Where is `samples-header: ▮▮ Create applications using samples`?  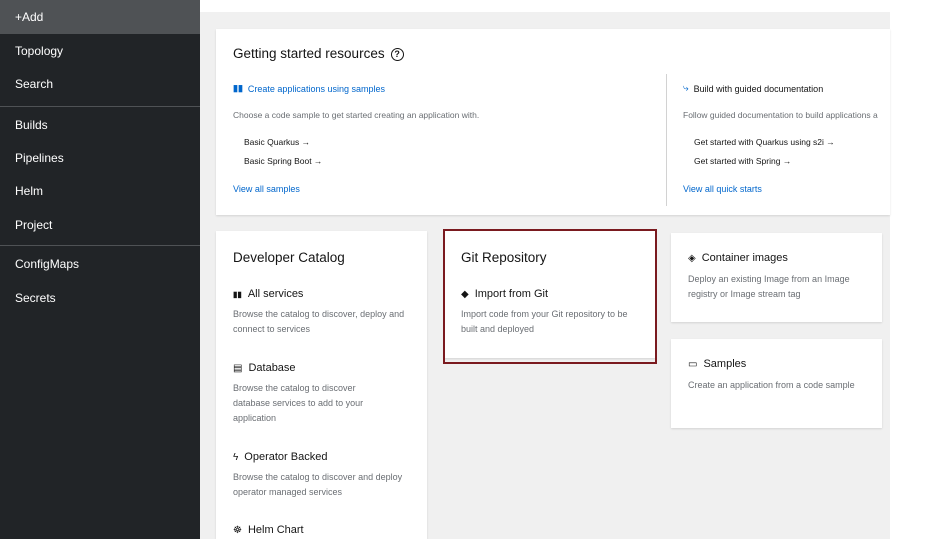
samples-header: ▮▮ Create applications using samples is located at coordinates (309, 88).